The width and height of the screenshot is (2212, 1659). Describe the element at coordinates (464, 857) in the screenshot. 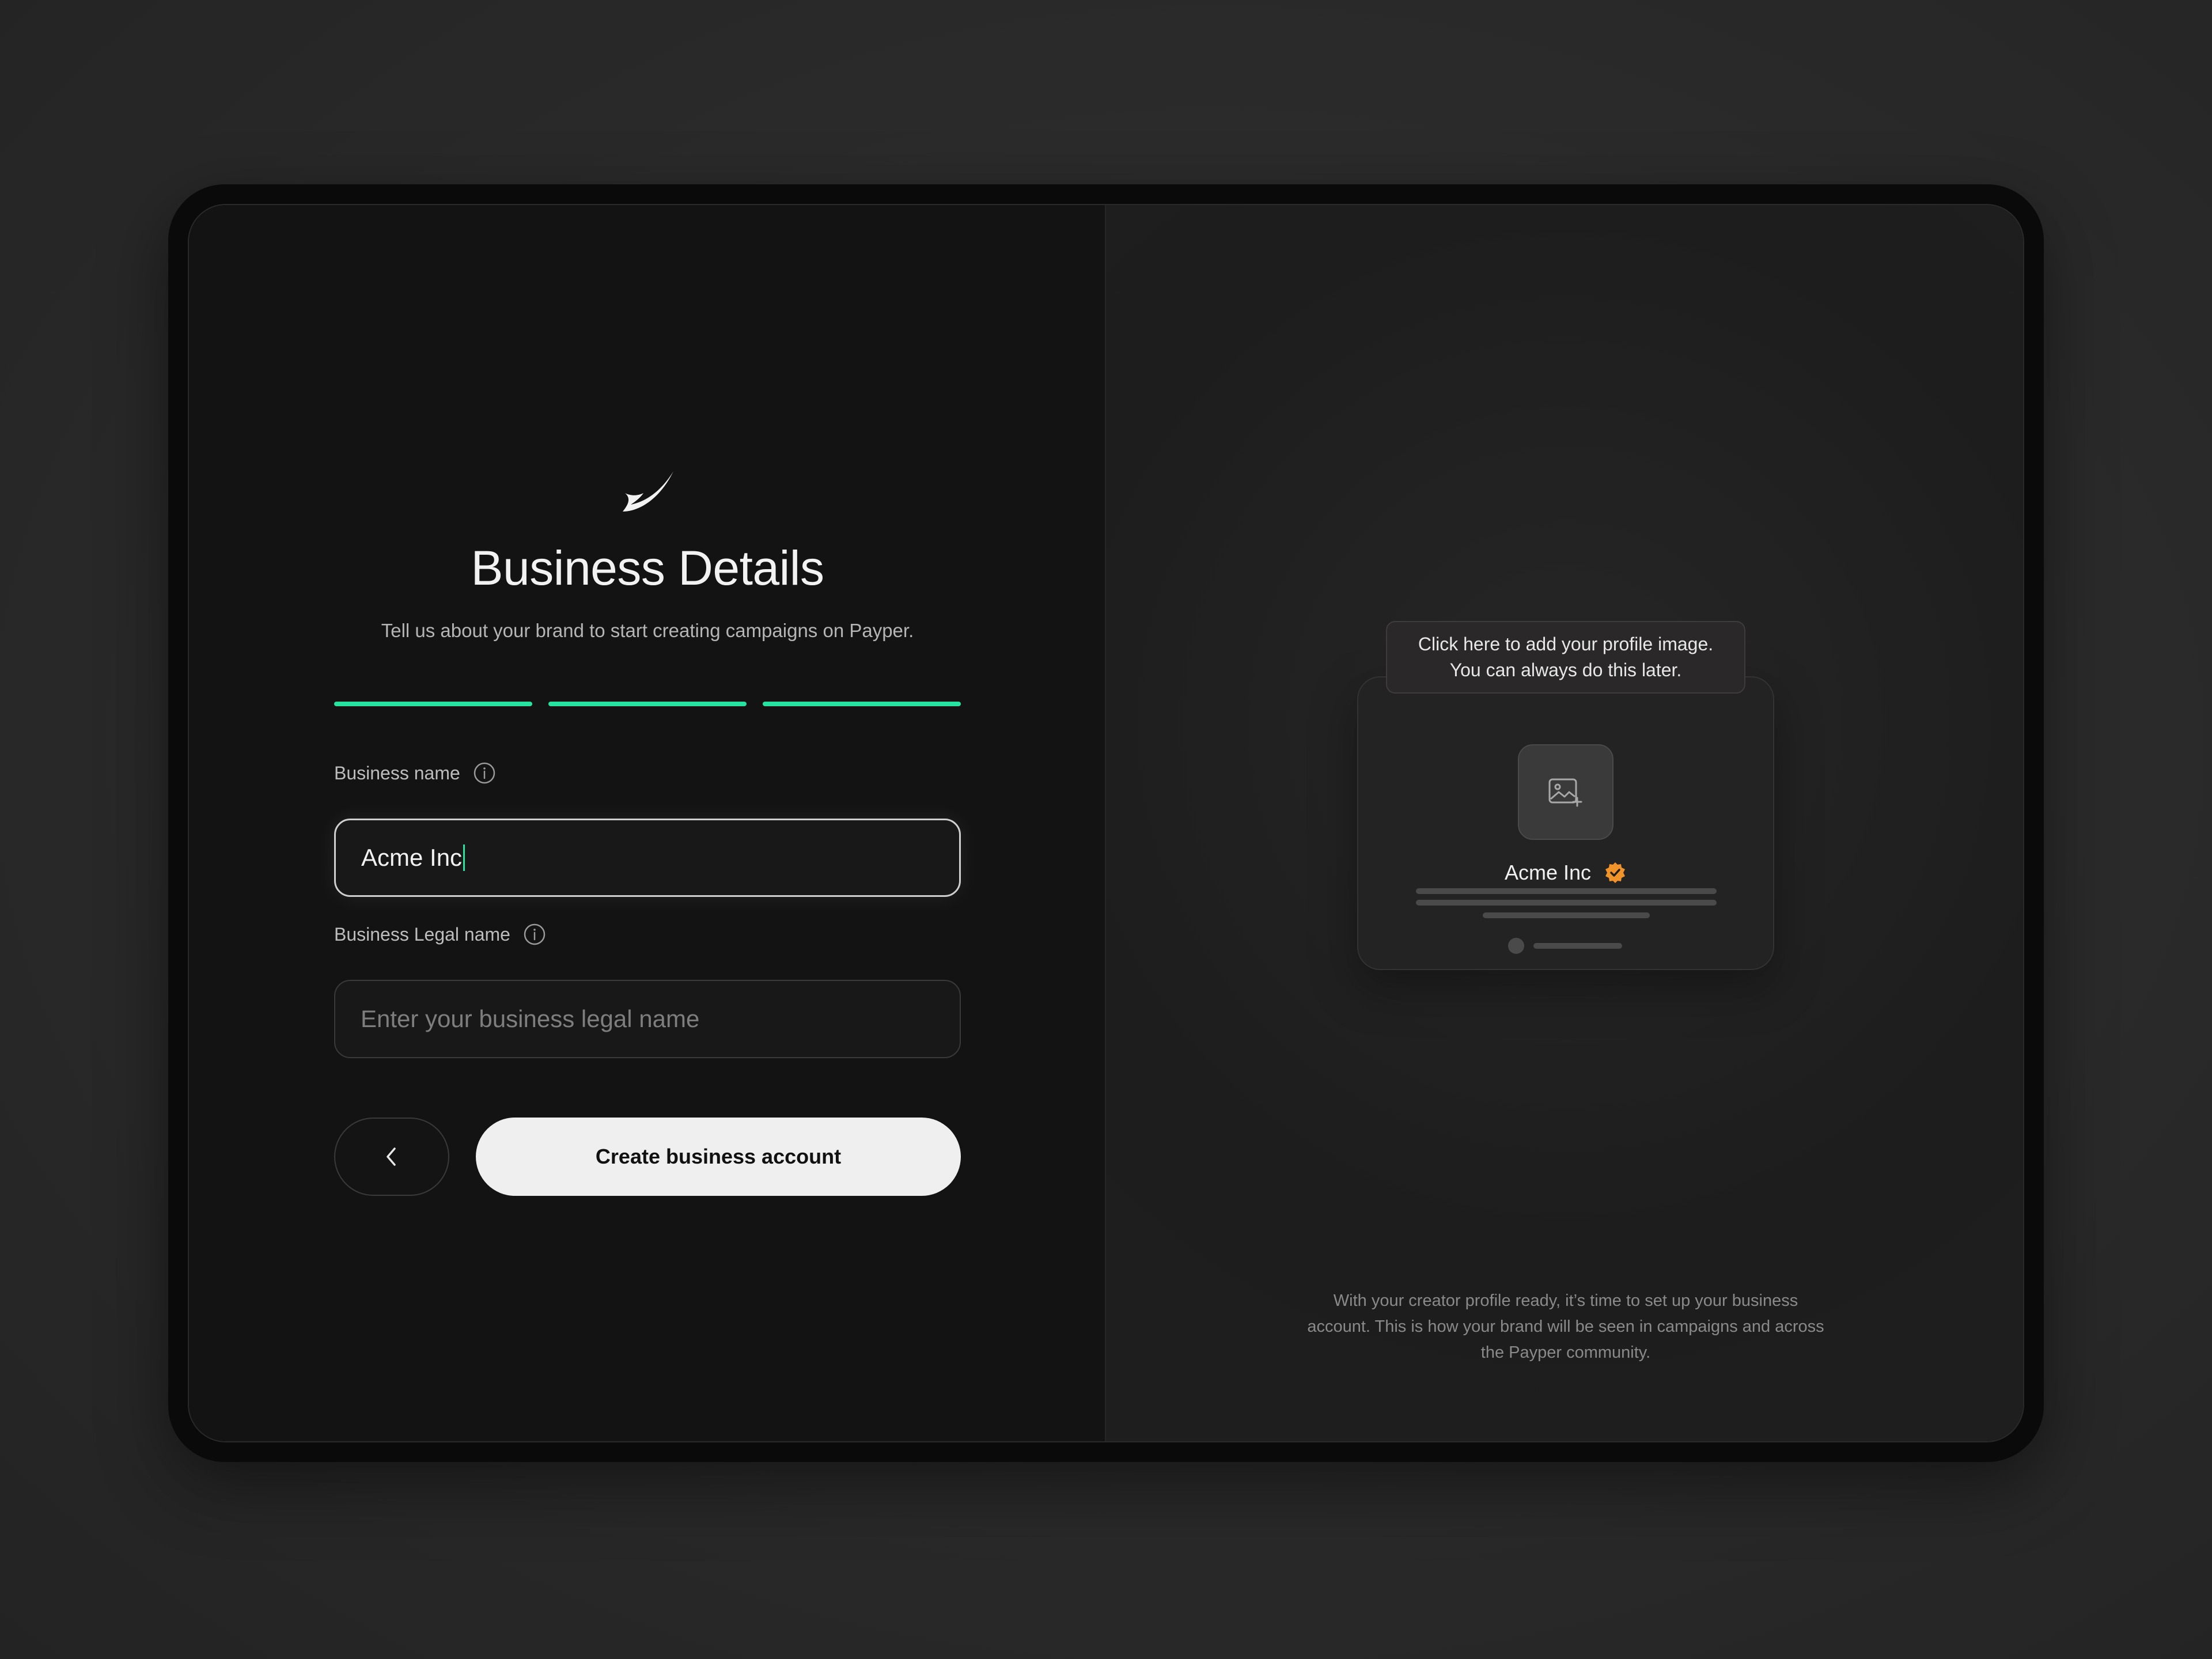

I see `text-caret` at that location.